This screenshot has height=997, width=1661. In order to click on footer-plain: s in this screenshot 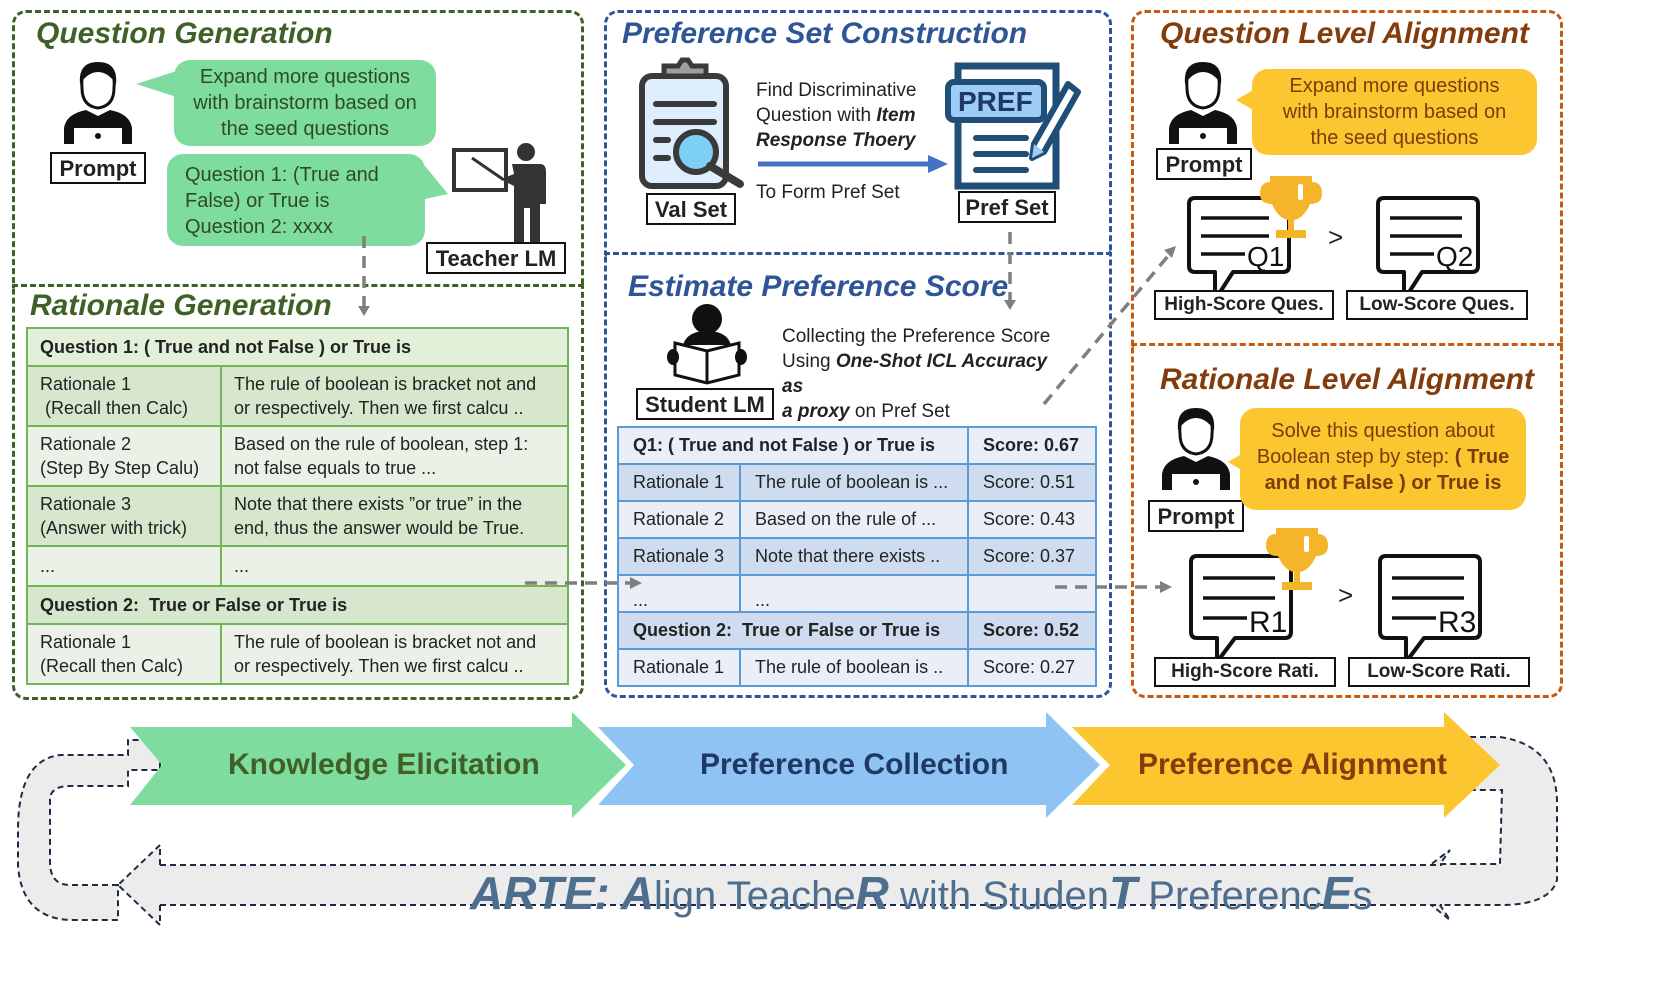, I will do `click(1362, 896)`.